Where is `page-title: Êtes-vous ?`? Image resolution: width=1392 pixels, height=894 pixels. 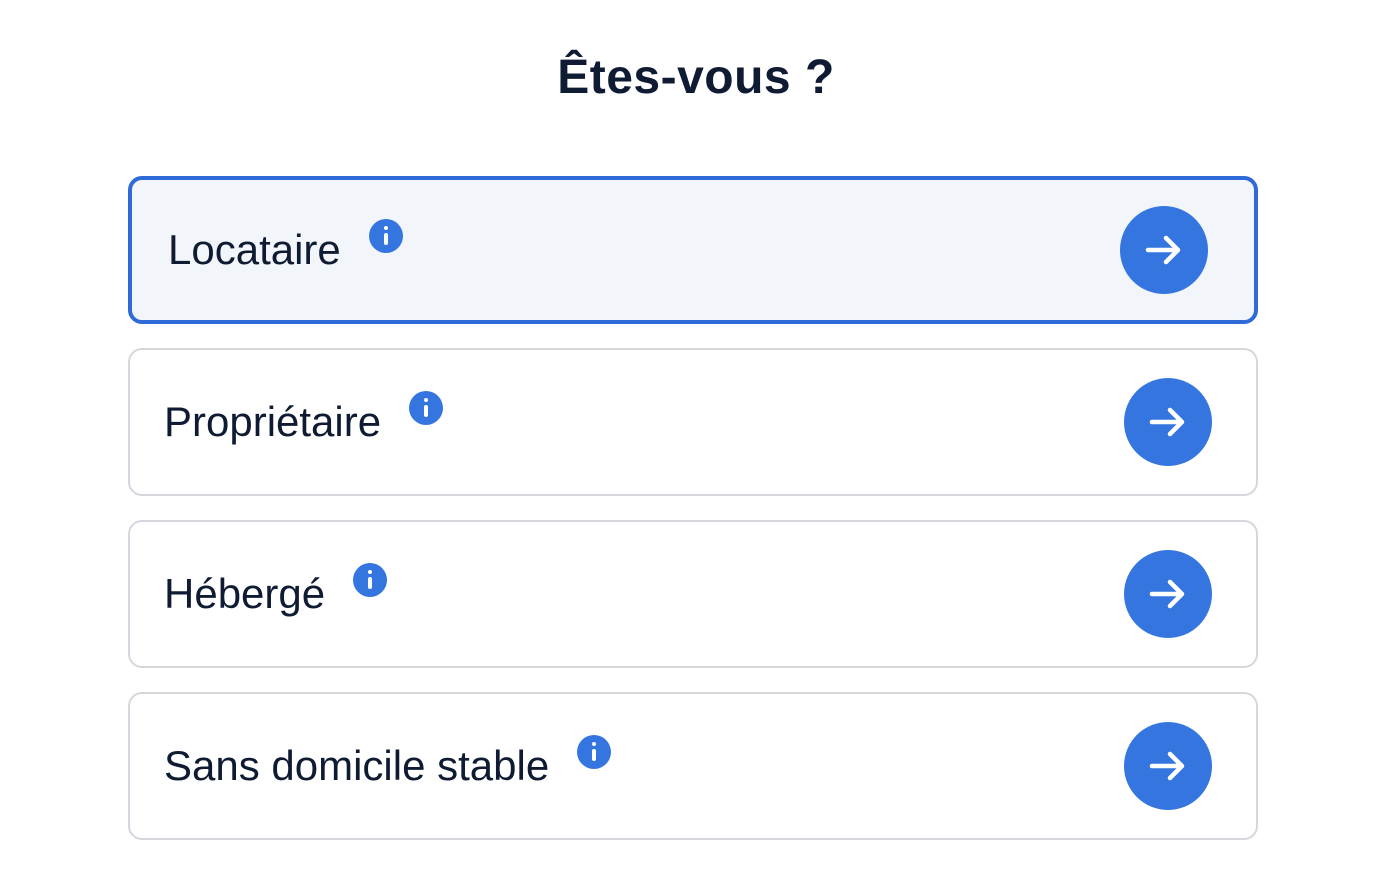 page-title: Êtes-vous ? is located at coordinates (696, 77).